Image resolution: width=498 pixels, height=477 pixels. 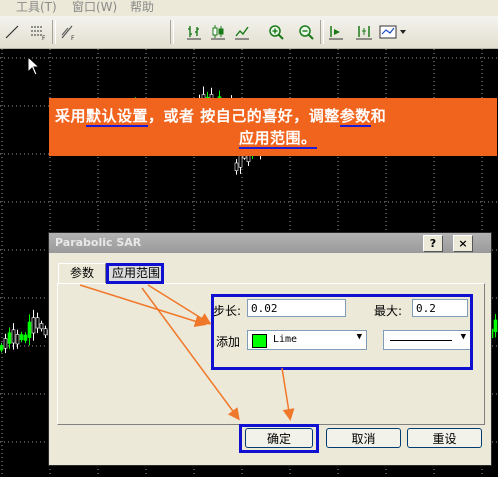 What do you see at coordinates (143, 306) in the screenshot?
I see `arrow-params` at bounding box center [143, 306].